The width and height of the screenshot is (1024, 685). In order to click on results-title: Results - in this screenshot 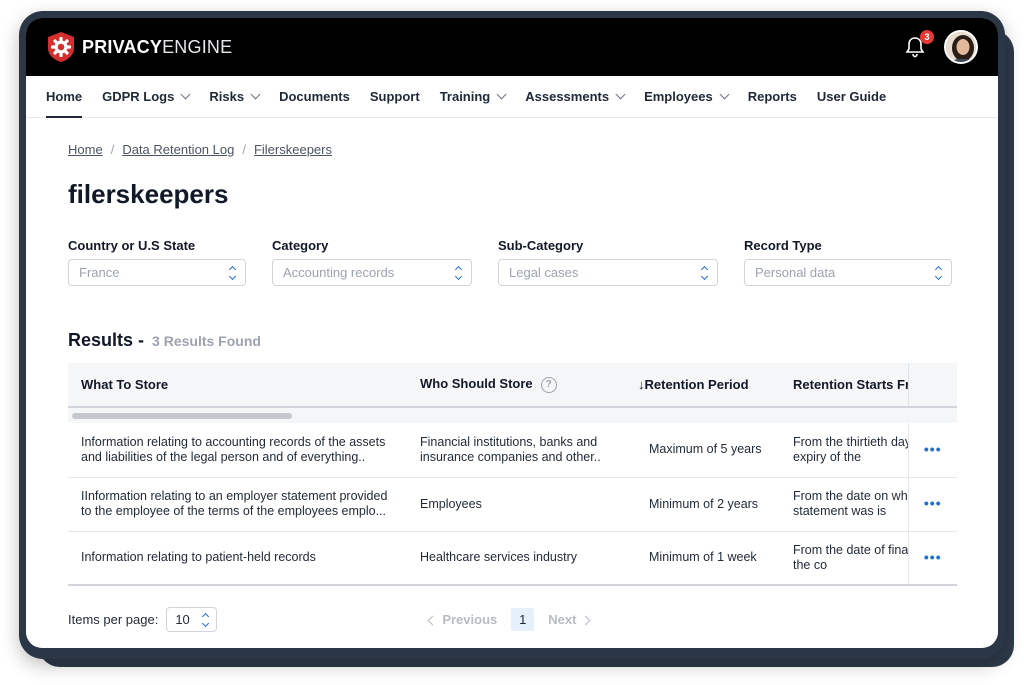, I will do `click(106, 340)`.